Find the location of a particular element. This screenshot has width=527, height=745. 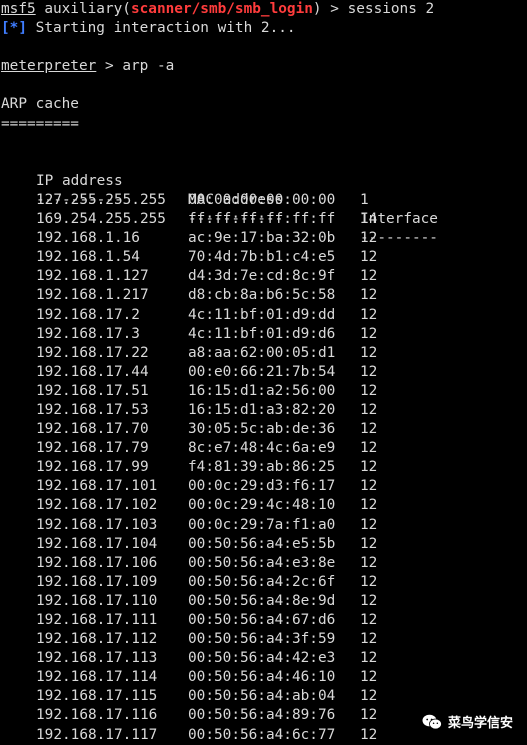

row-mac: 4c:11:bf:01:d9:d6 is located at coordinates (262, 333).